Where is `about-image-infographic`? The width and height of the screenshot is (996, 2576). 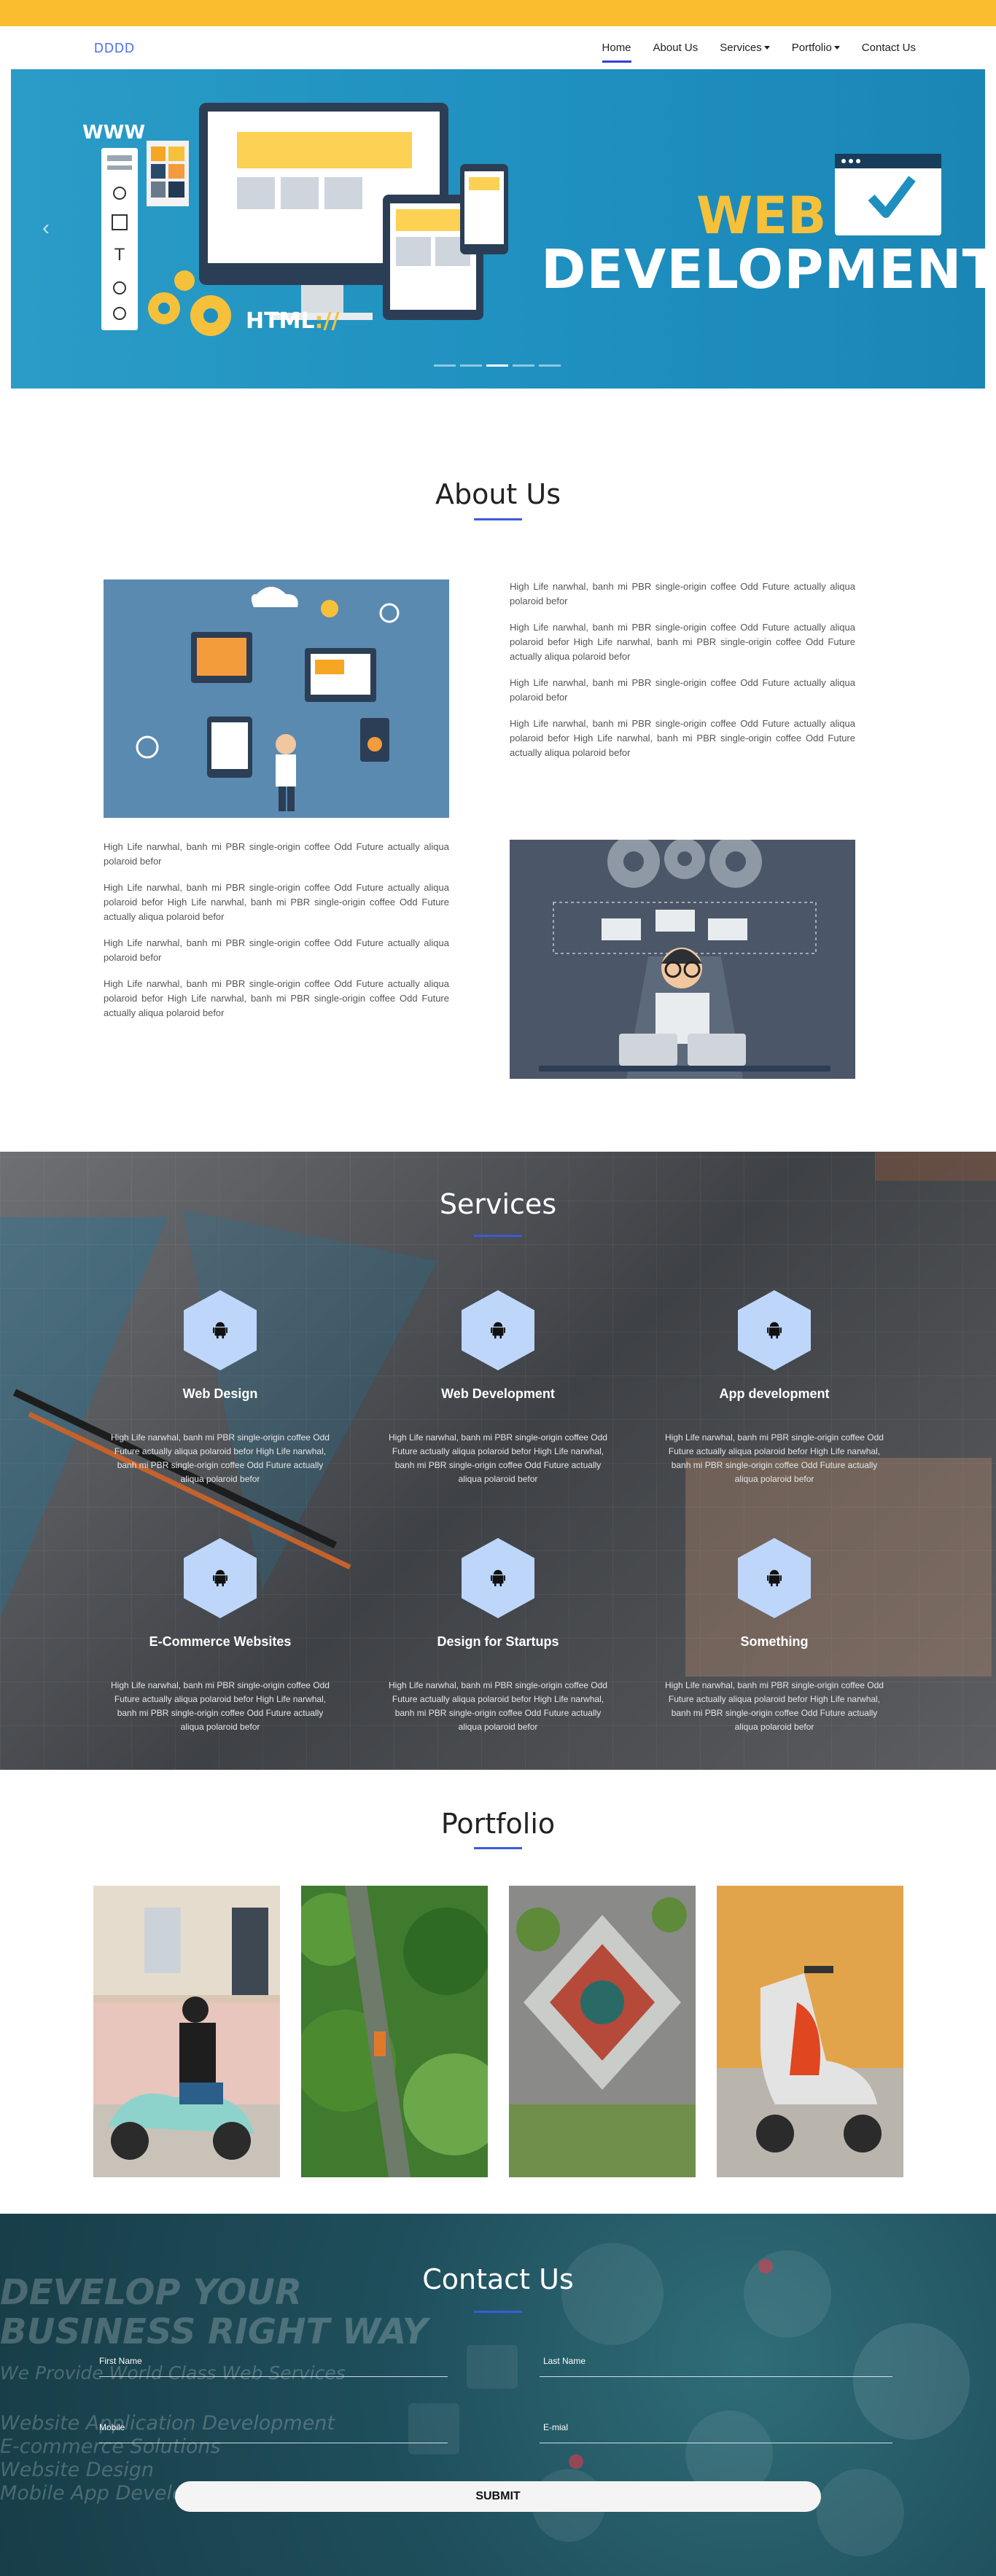
about-image-infographic is located at coordinates (276, 698).